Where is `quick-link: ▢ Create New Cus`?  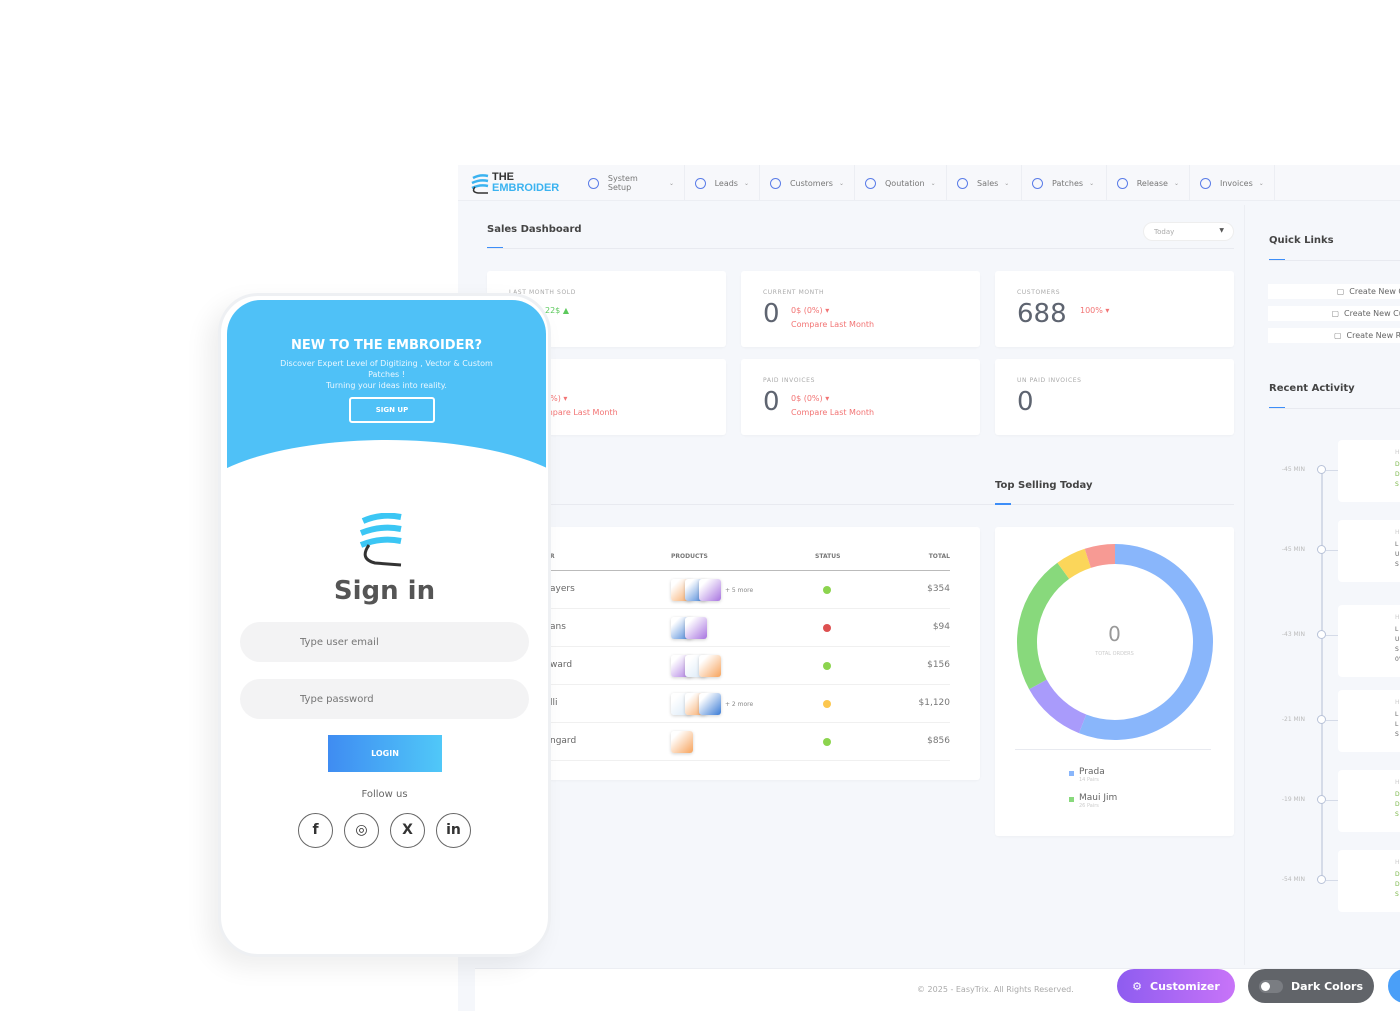 quick-link: ▢ Create New Cus is located at coordinates (1334, 313).